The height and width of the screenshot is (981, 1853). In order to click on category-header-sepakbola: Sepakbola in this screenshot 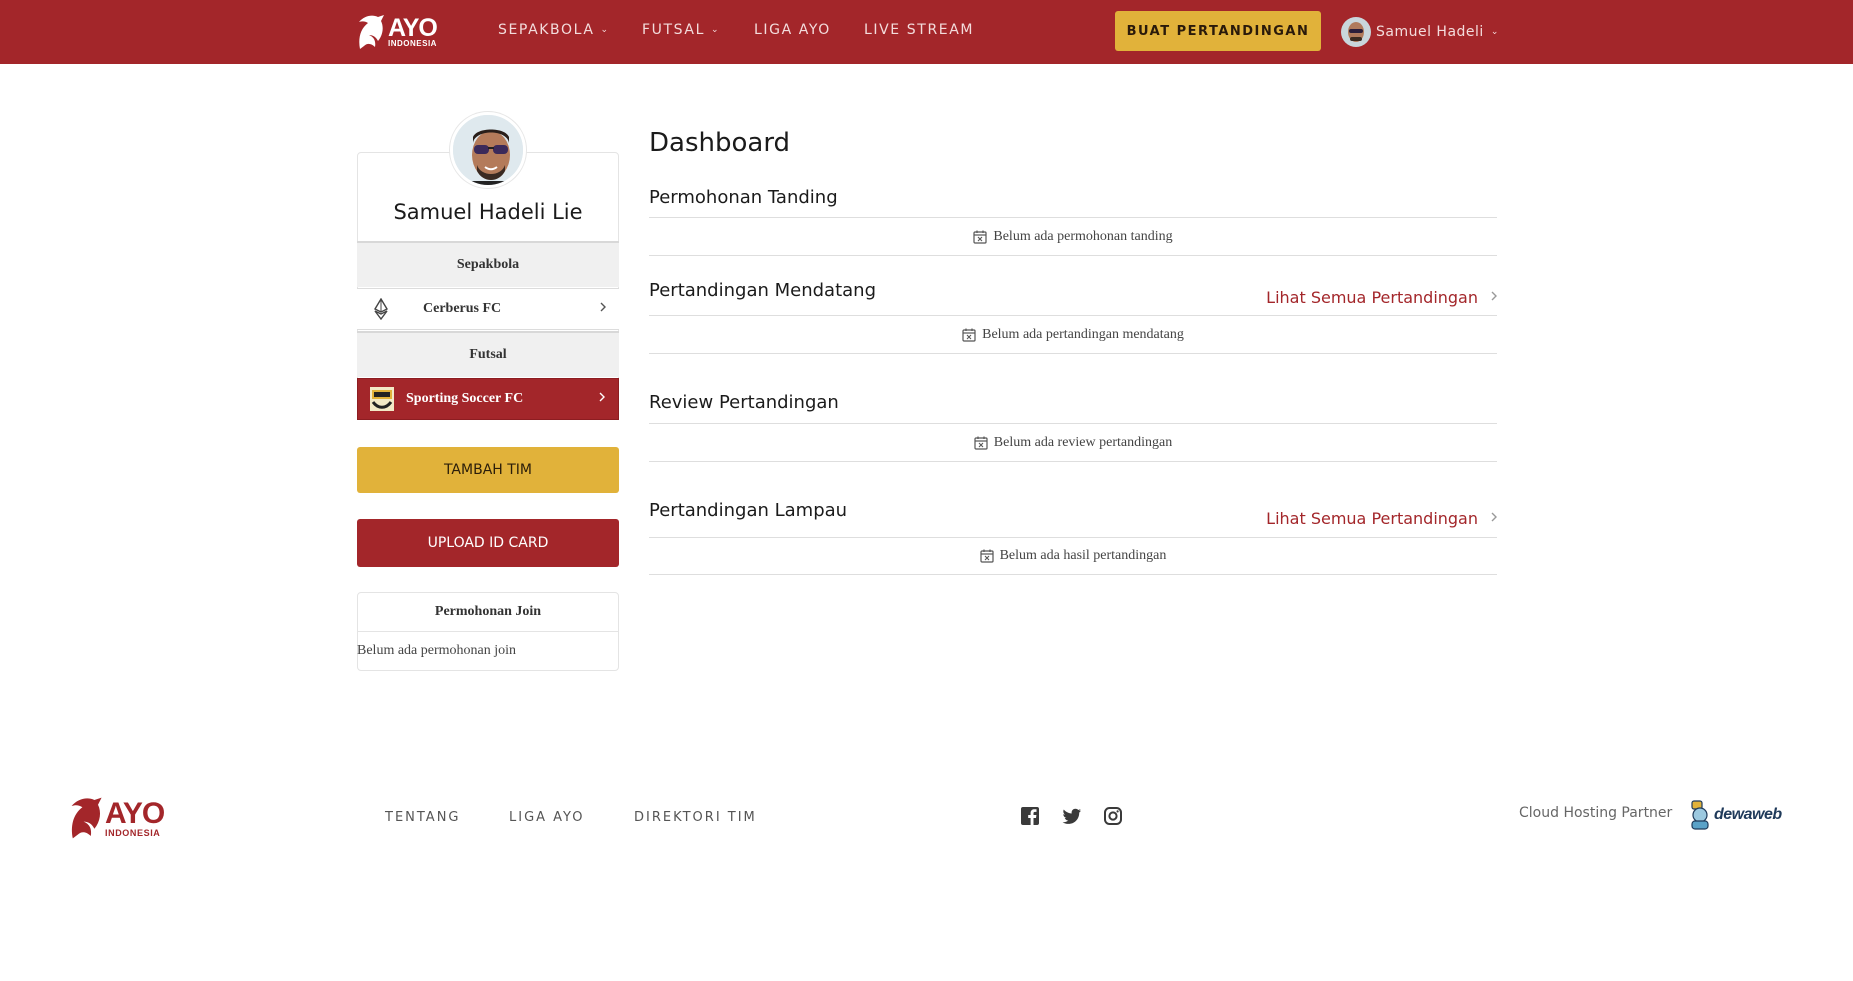, I will do `click(488, 264)`.